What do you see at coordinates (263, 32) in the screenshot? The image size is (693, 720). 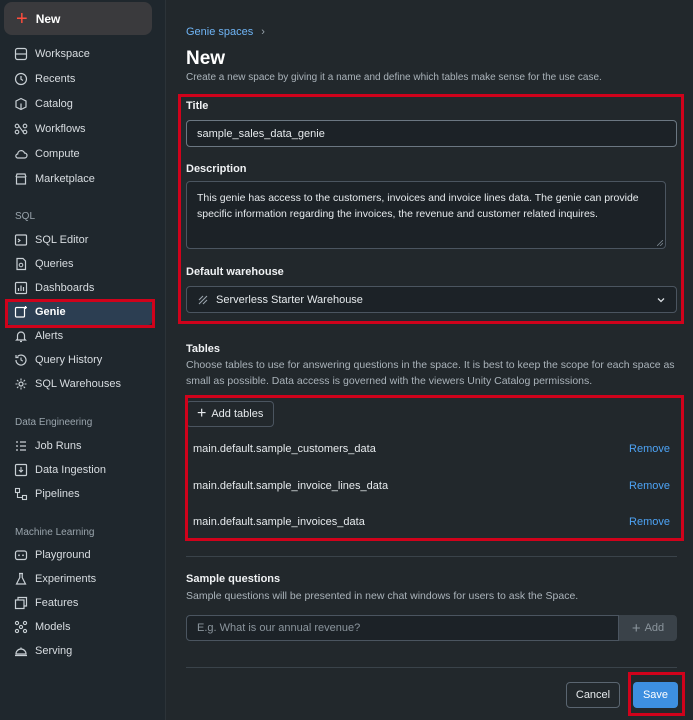 I see `chevron-right-icon: ›` at bounding box center [263, 32].